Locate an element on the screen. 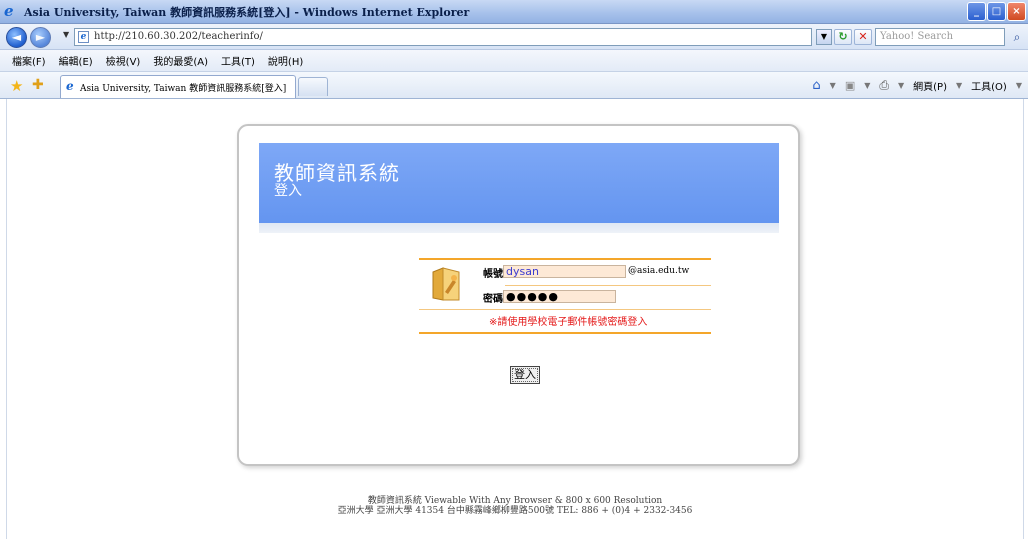 This screenshot has height=539, width=1028. new-tab-button is located at coordinates (313, 86).